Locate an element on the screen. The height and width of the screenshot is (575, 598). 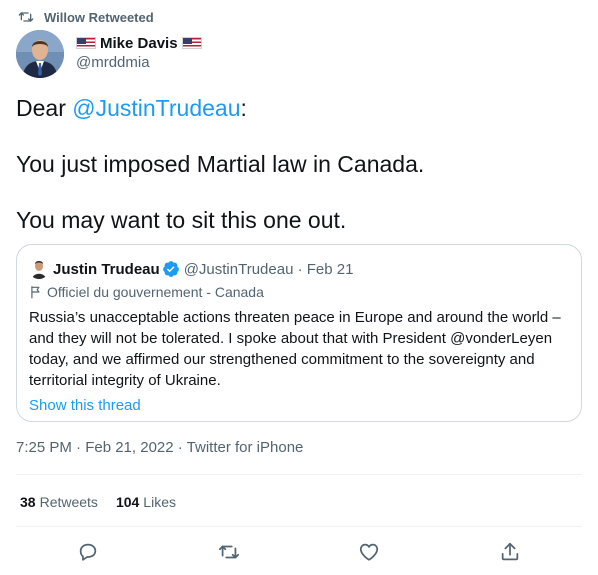
action-bar is located at coordinates (299, 552).